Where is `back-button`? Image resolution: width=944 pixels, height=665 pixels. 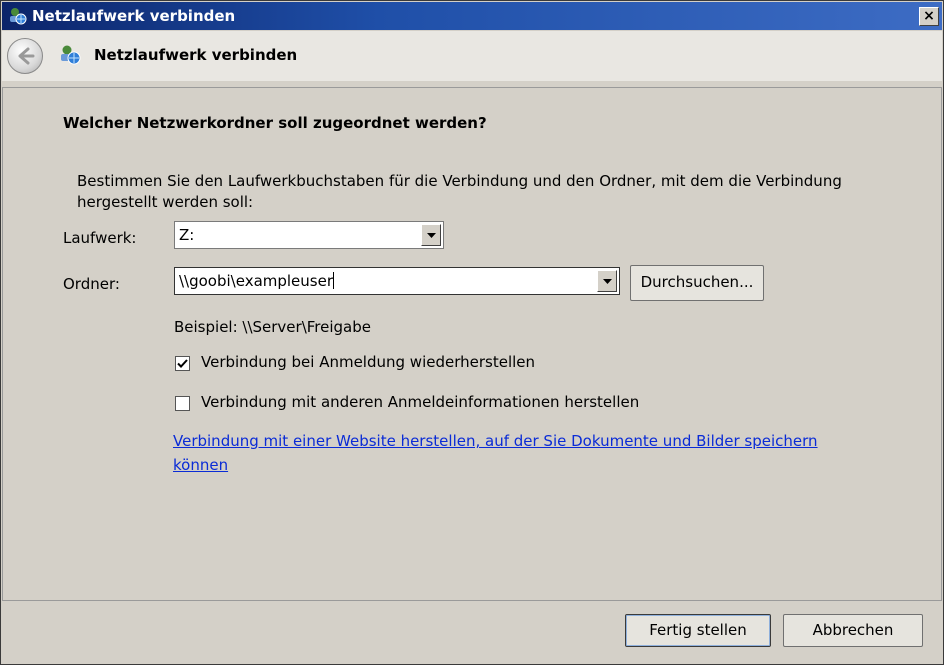 back-button is located at coordinates (25, 56).